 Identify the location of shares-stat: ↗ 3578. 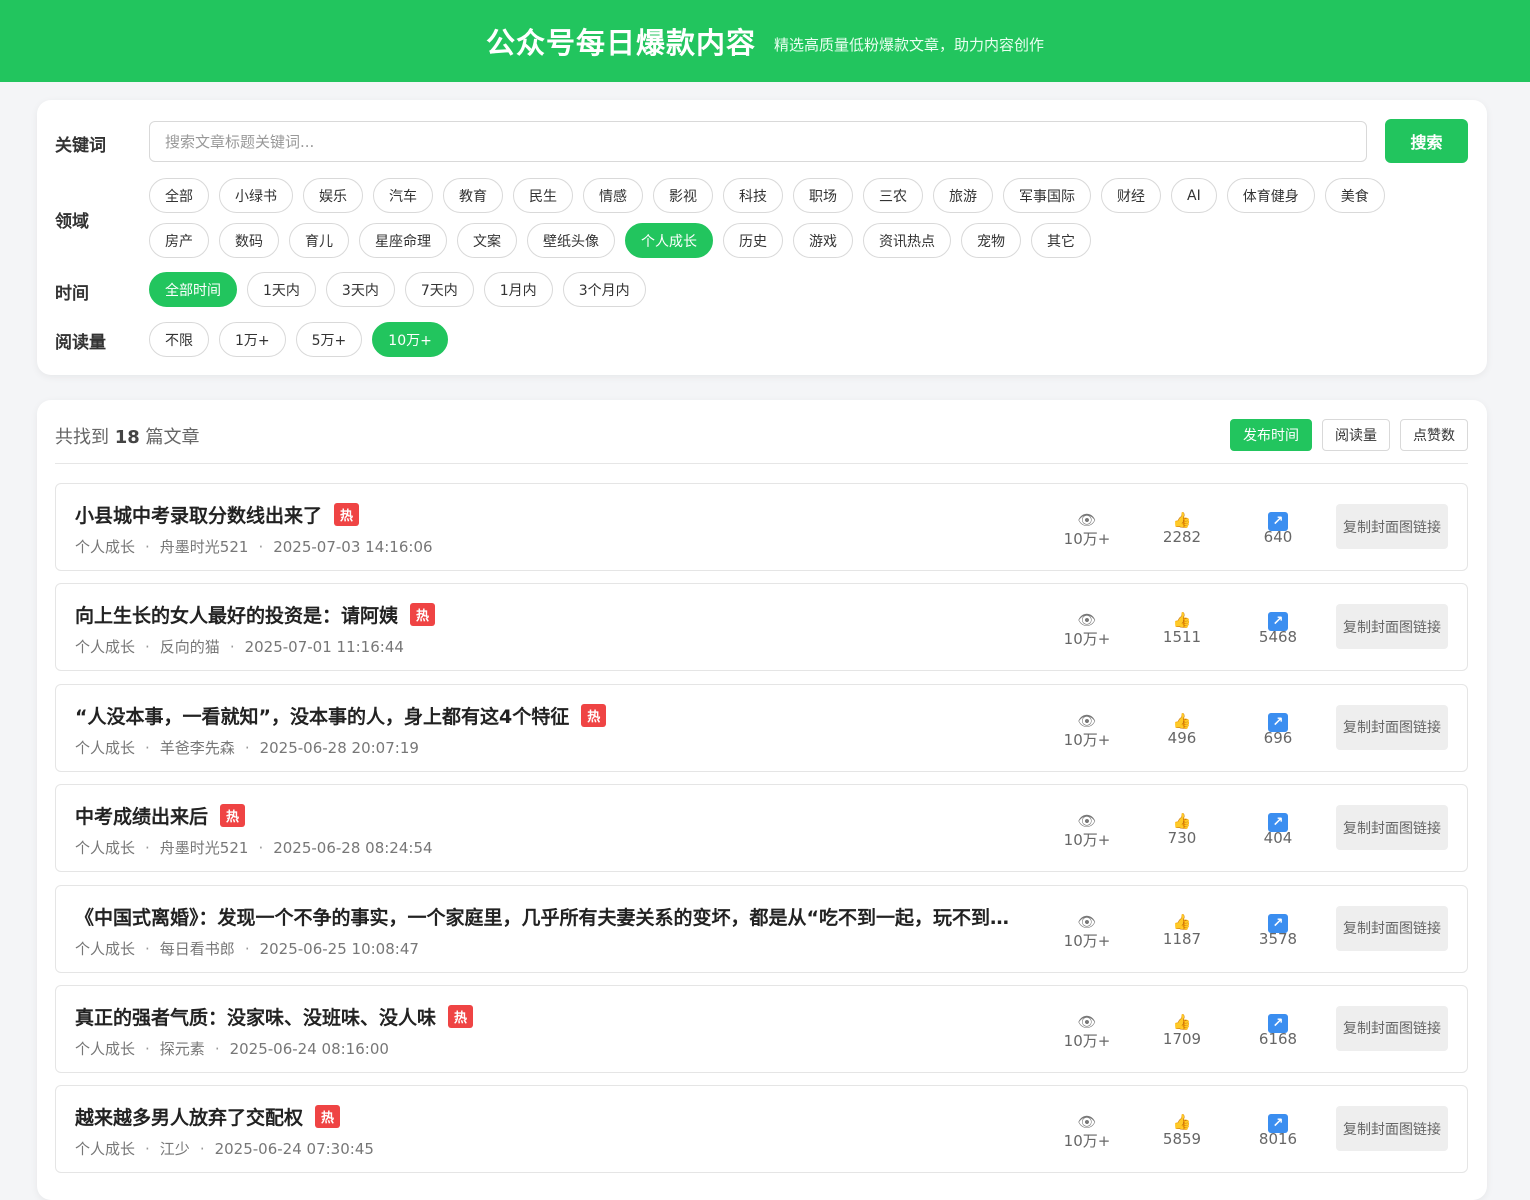
(1278, 930).